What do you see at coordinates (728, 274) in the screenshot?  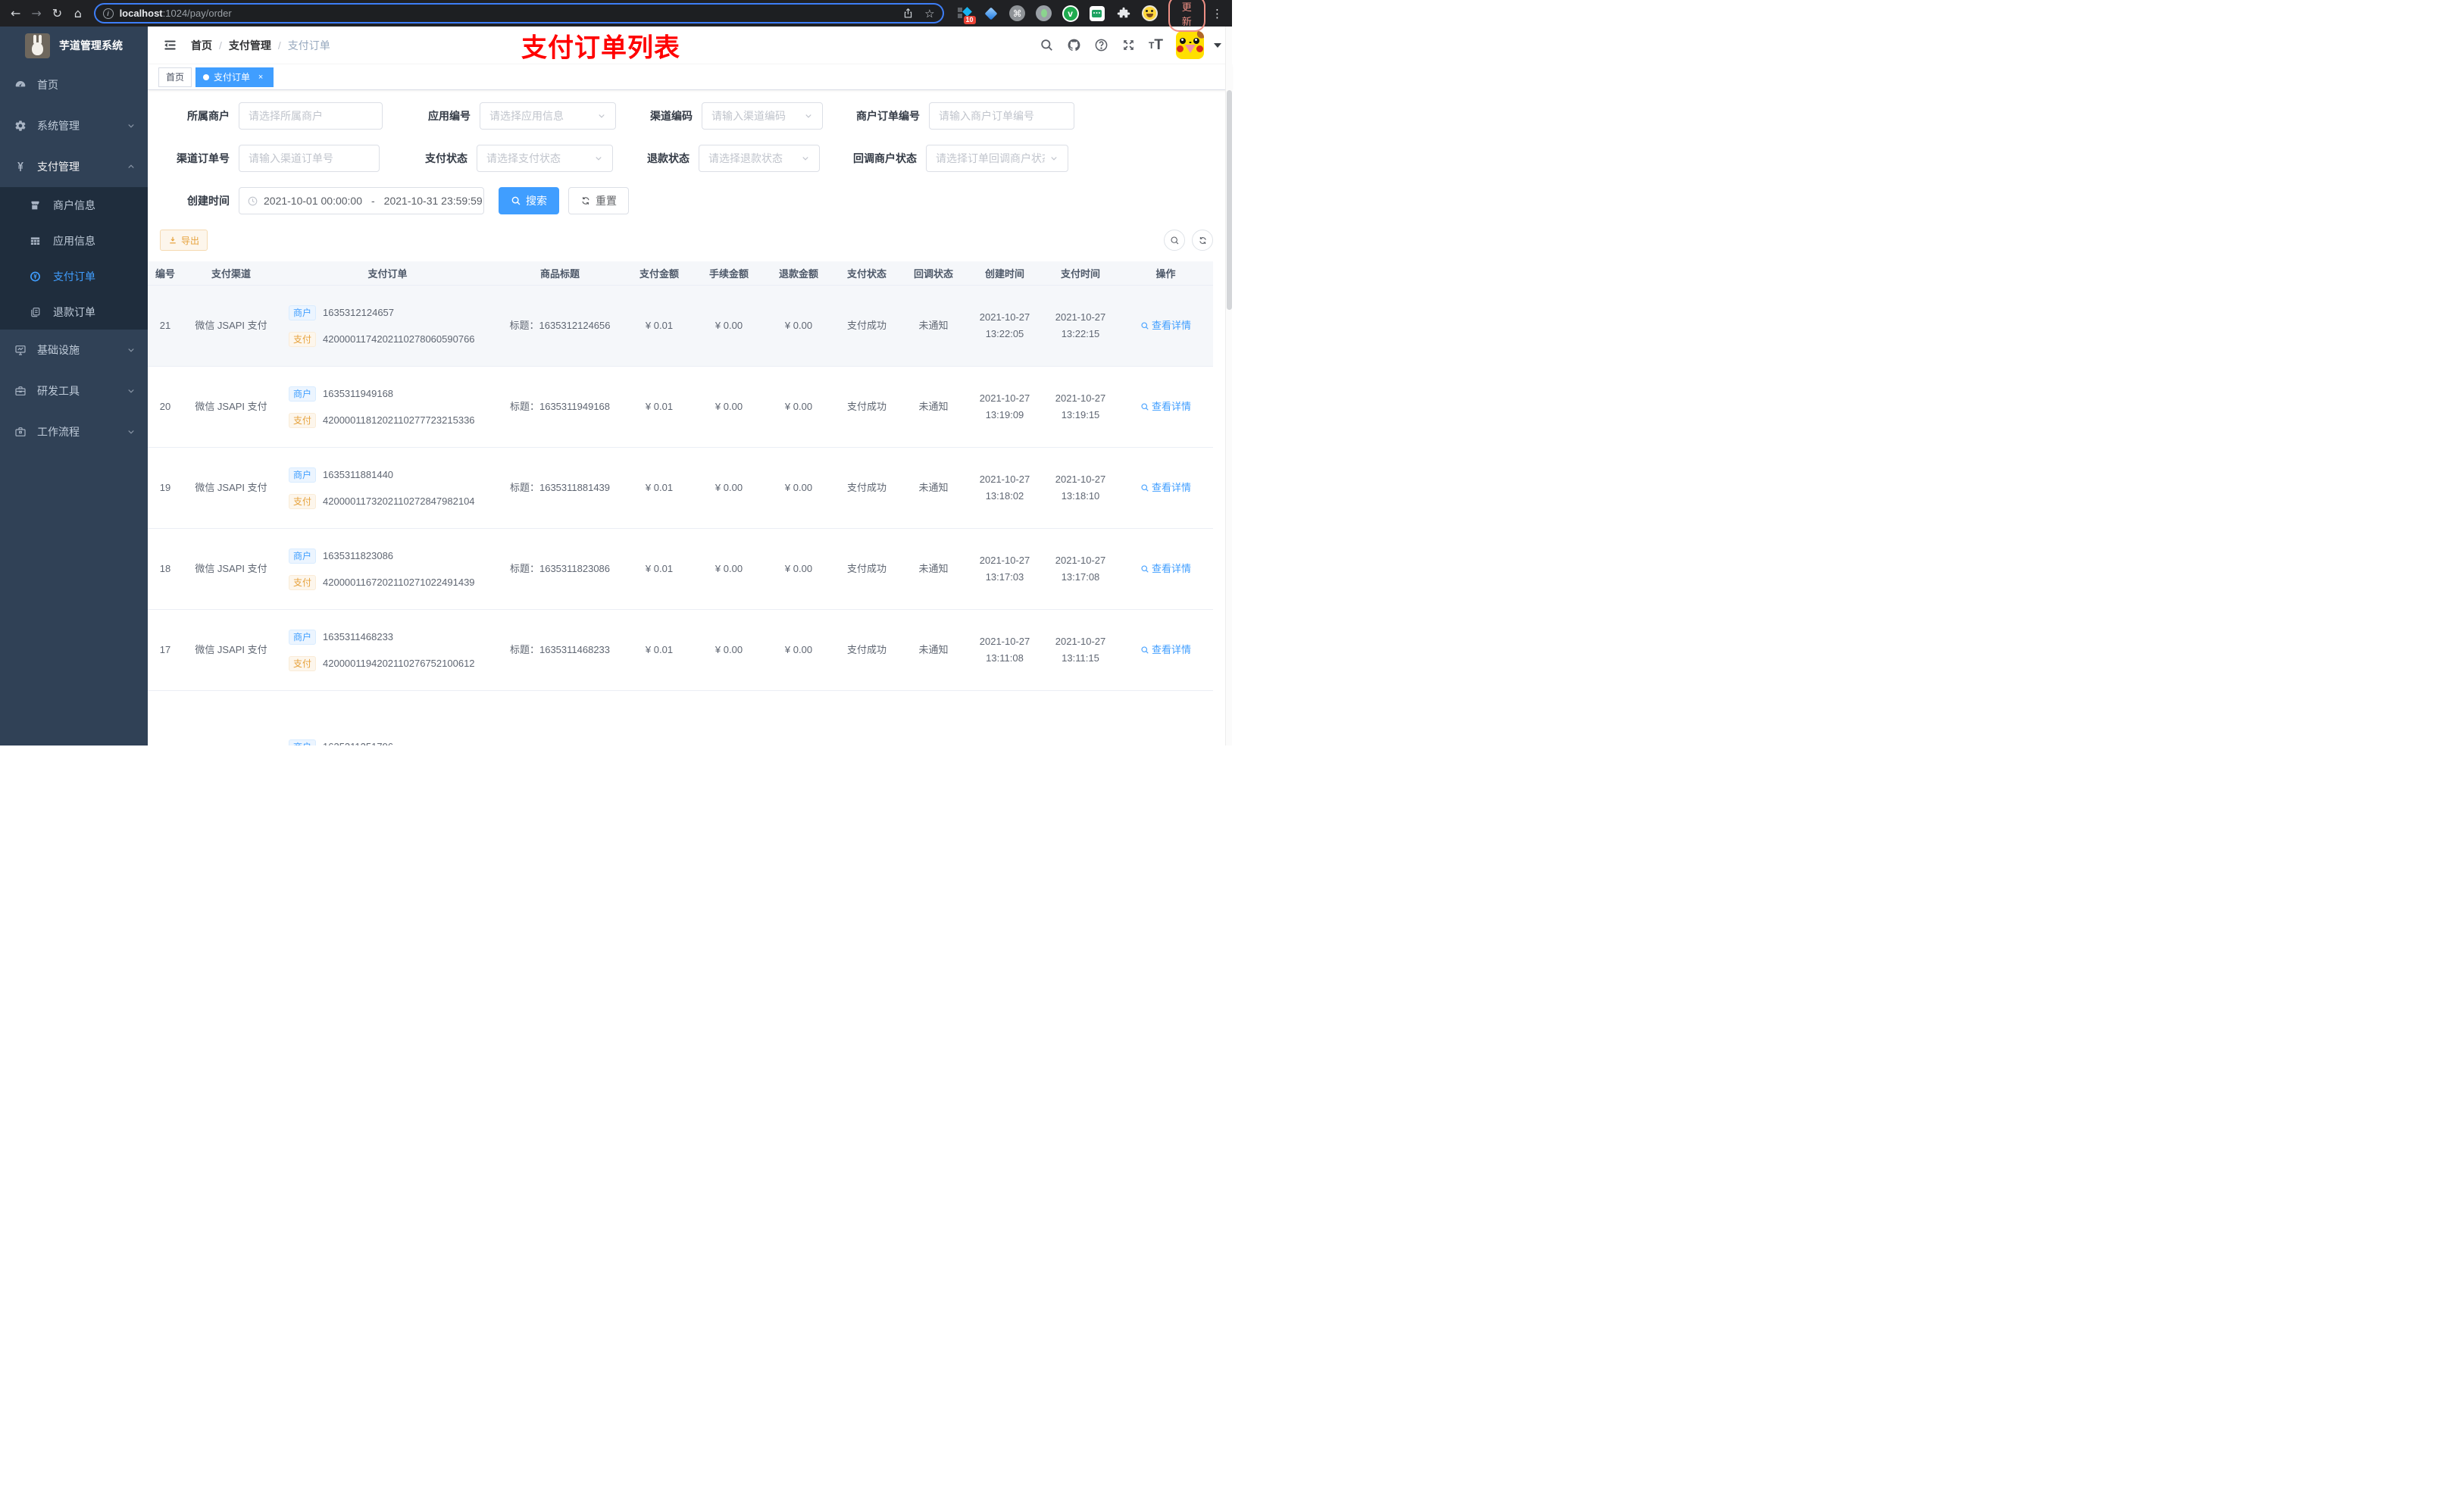 I see `column-header-手续金额: 手续金额` at bounding box center [728, 274].